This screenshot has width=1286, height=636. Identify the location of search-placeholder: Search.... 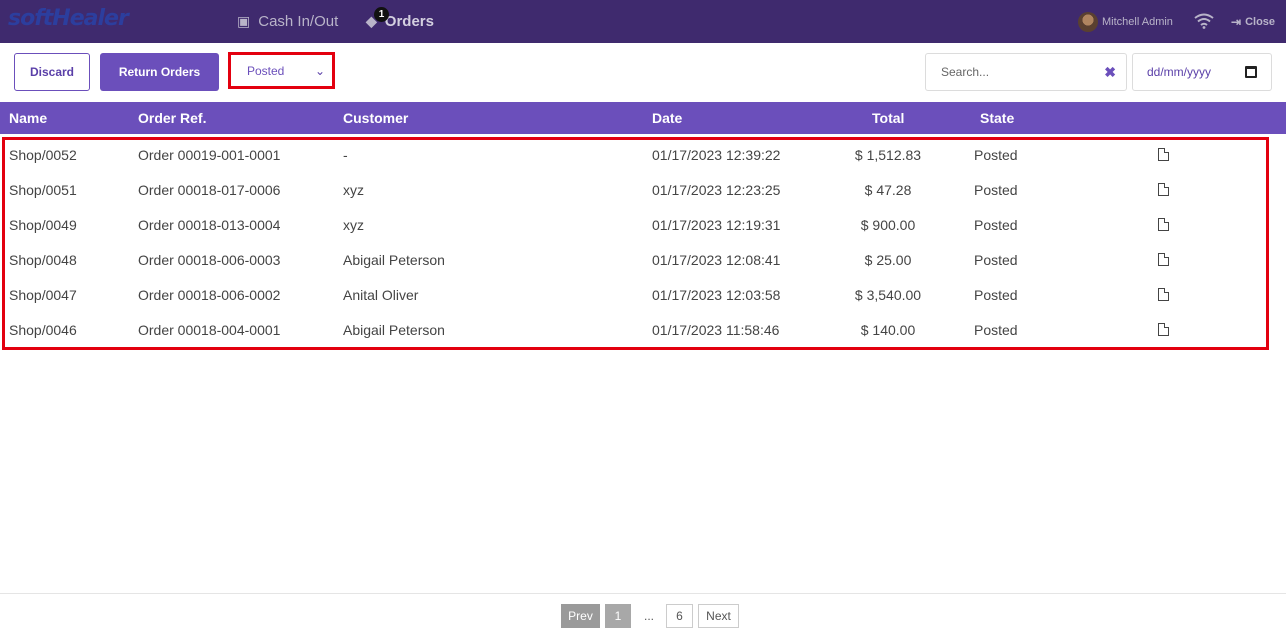
(965, 72).